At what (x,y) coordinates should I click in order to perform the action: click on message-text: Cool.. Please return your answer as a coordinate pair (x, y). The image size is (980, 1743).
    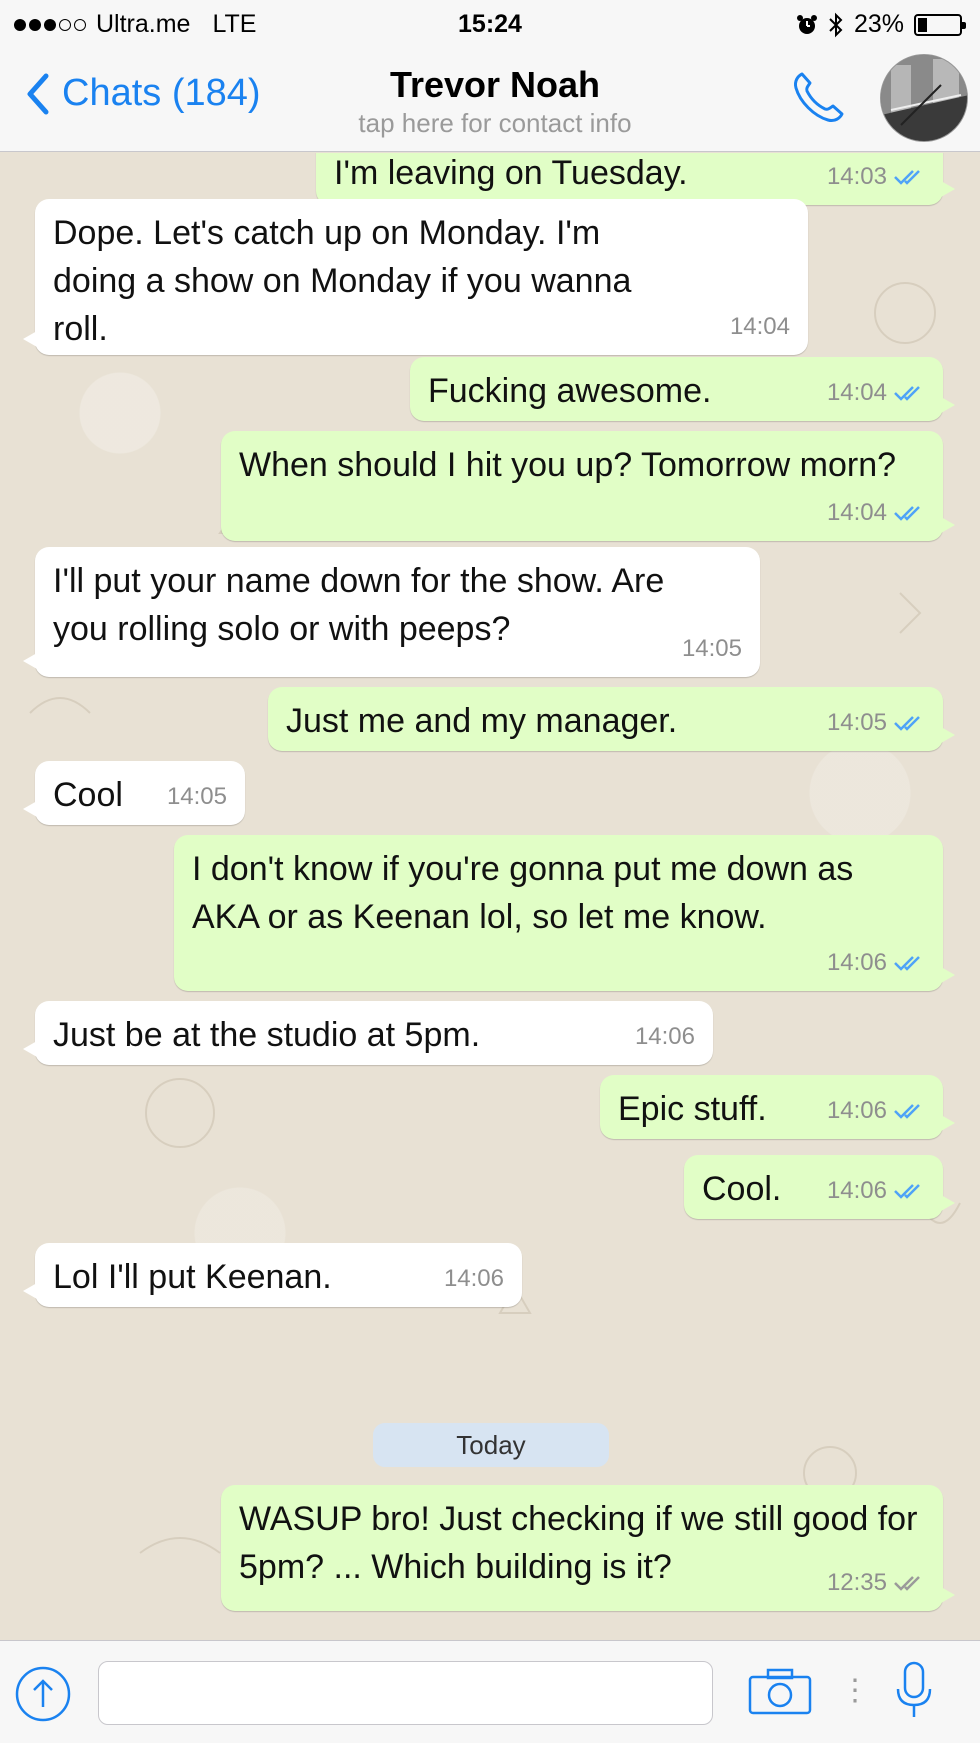
    Looking at the image, I should click on (742, 1189).